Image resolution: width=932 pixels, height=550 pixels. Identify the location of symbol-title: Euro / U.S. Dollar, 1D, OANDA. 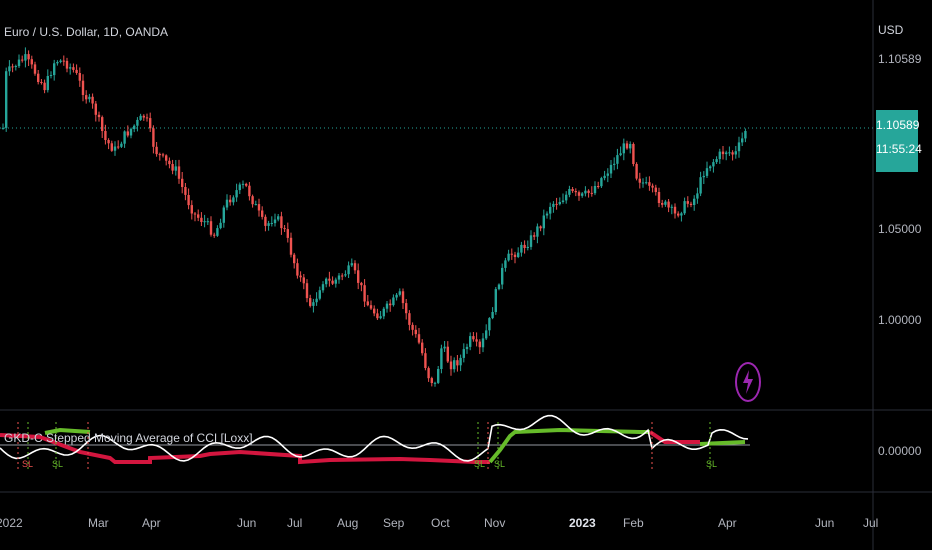
(86, 32).